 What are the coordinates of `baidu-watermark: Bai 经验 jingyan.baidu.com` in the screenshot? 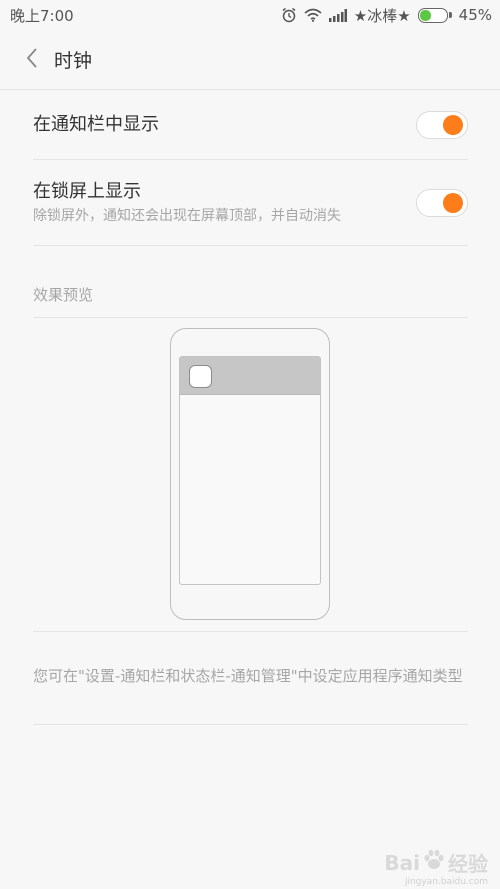 It's located at (436, 867).